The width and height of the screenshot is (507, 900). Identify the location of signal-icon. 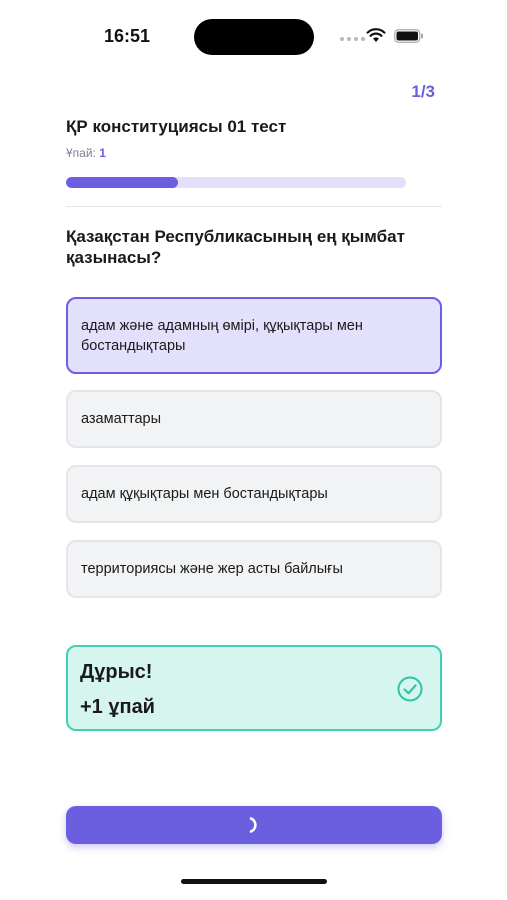
(352, 39).